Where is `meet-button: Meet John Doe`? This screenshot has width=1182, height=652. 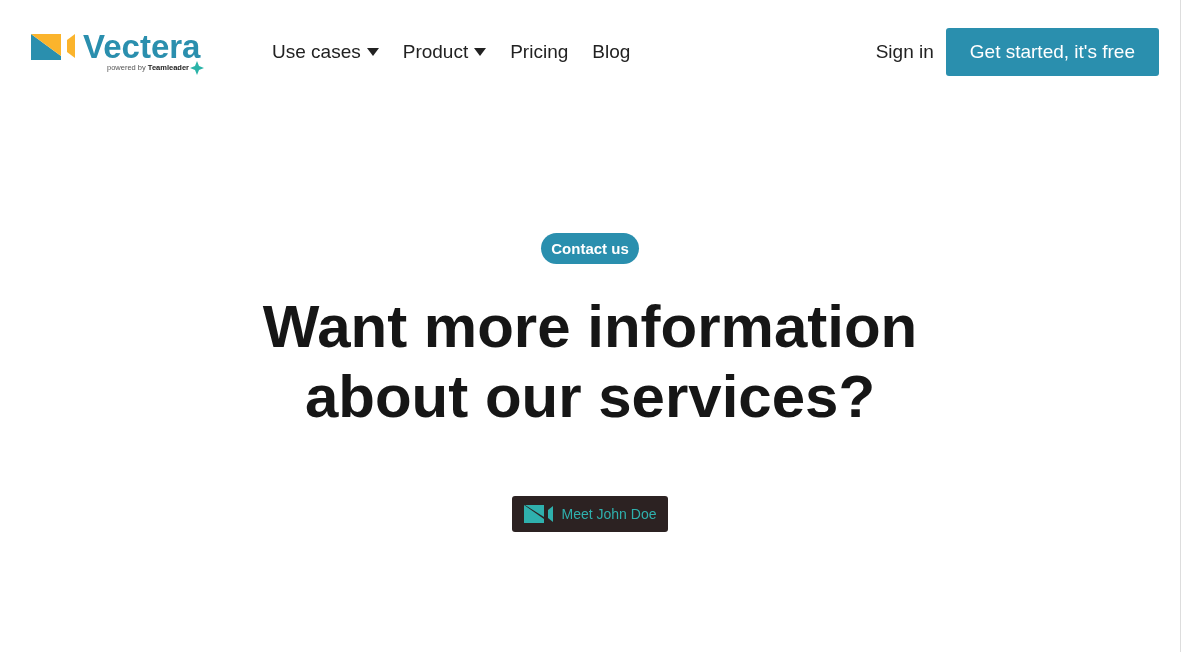
meet-button: Meet John Doe is located at coordinates (590, 514).